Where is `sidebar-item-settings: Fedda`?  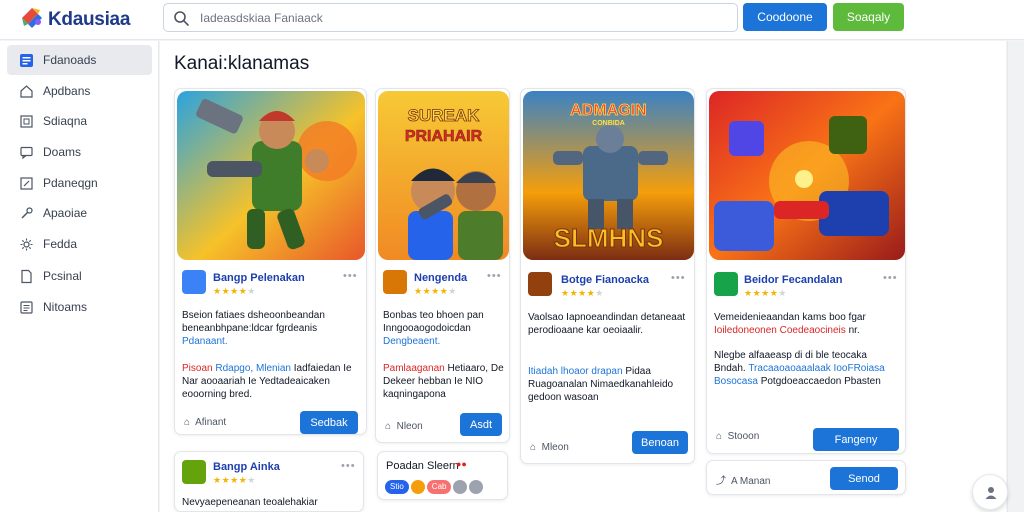 sidebar-item-settings: Fedda is located at coordinates (79, 244).